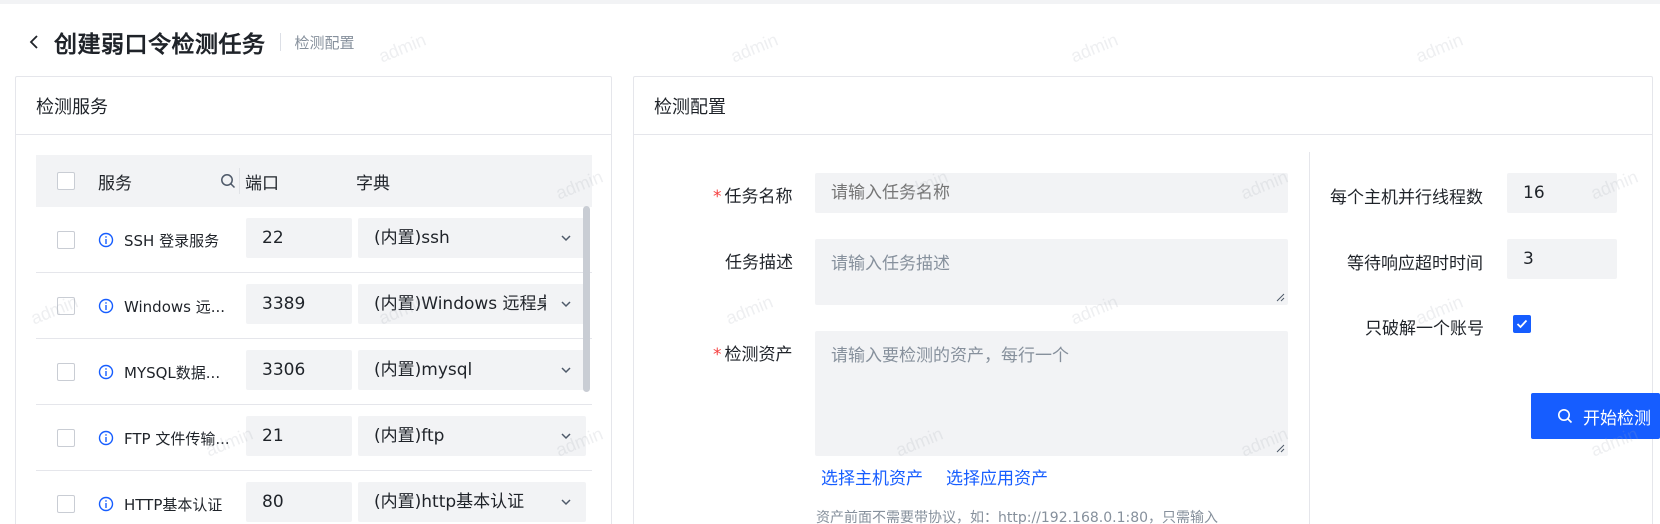 Image resolution: width=1660 pixels, height=524 pixels. Describe the element at coordinates (409, 436) in the screenshot. I see `dict-select-value: (内置)ftp` at that location.